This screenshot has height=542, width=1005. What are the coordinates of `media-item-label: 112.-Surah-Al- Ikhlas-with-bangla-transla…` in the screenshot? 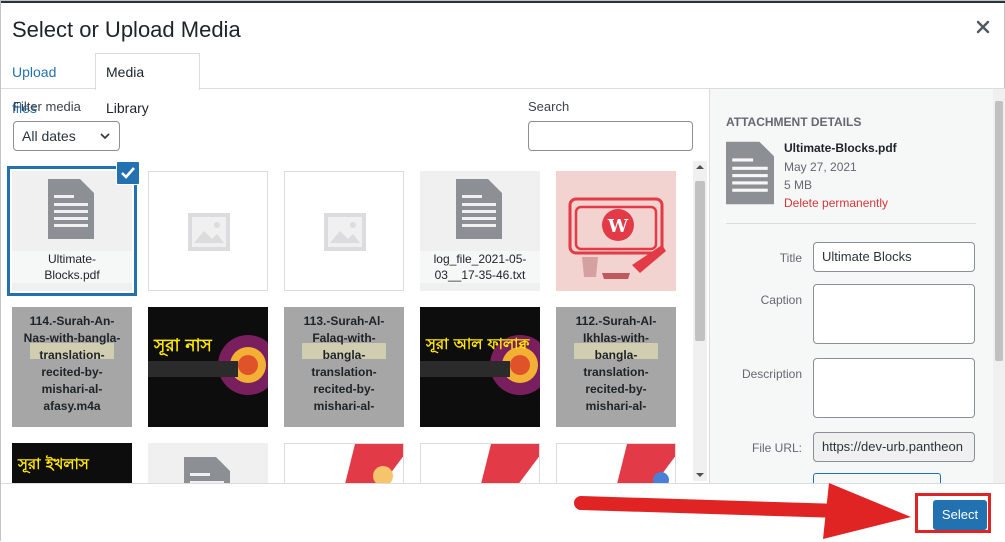 It's located at (616, 363).